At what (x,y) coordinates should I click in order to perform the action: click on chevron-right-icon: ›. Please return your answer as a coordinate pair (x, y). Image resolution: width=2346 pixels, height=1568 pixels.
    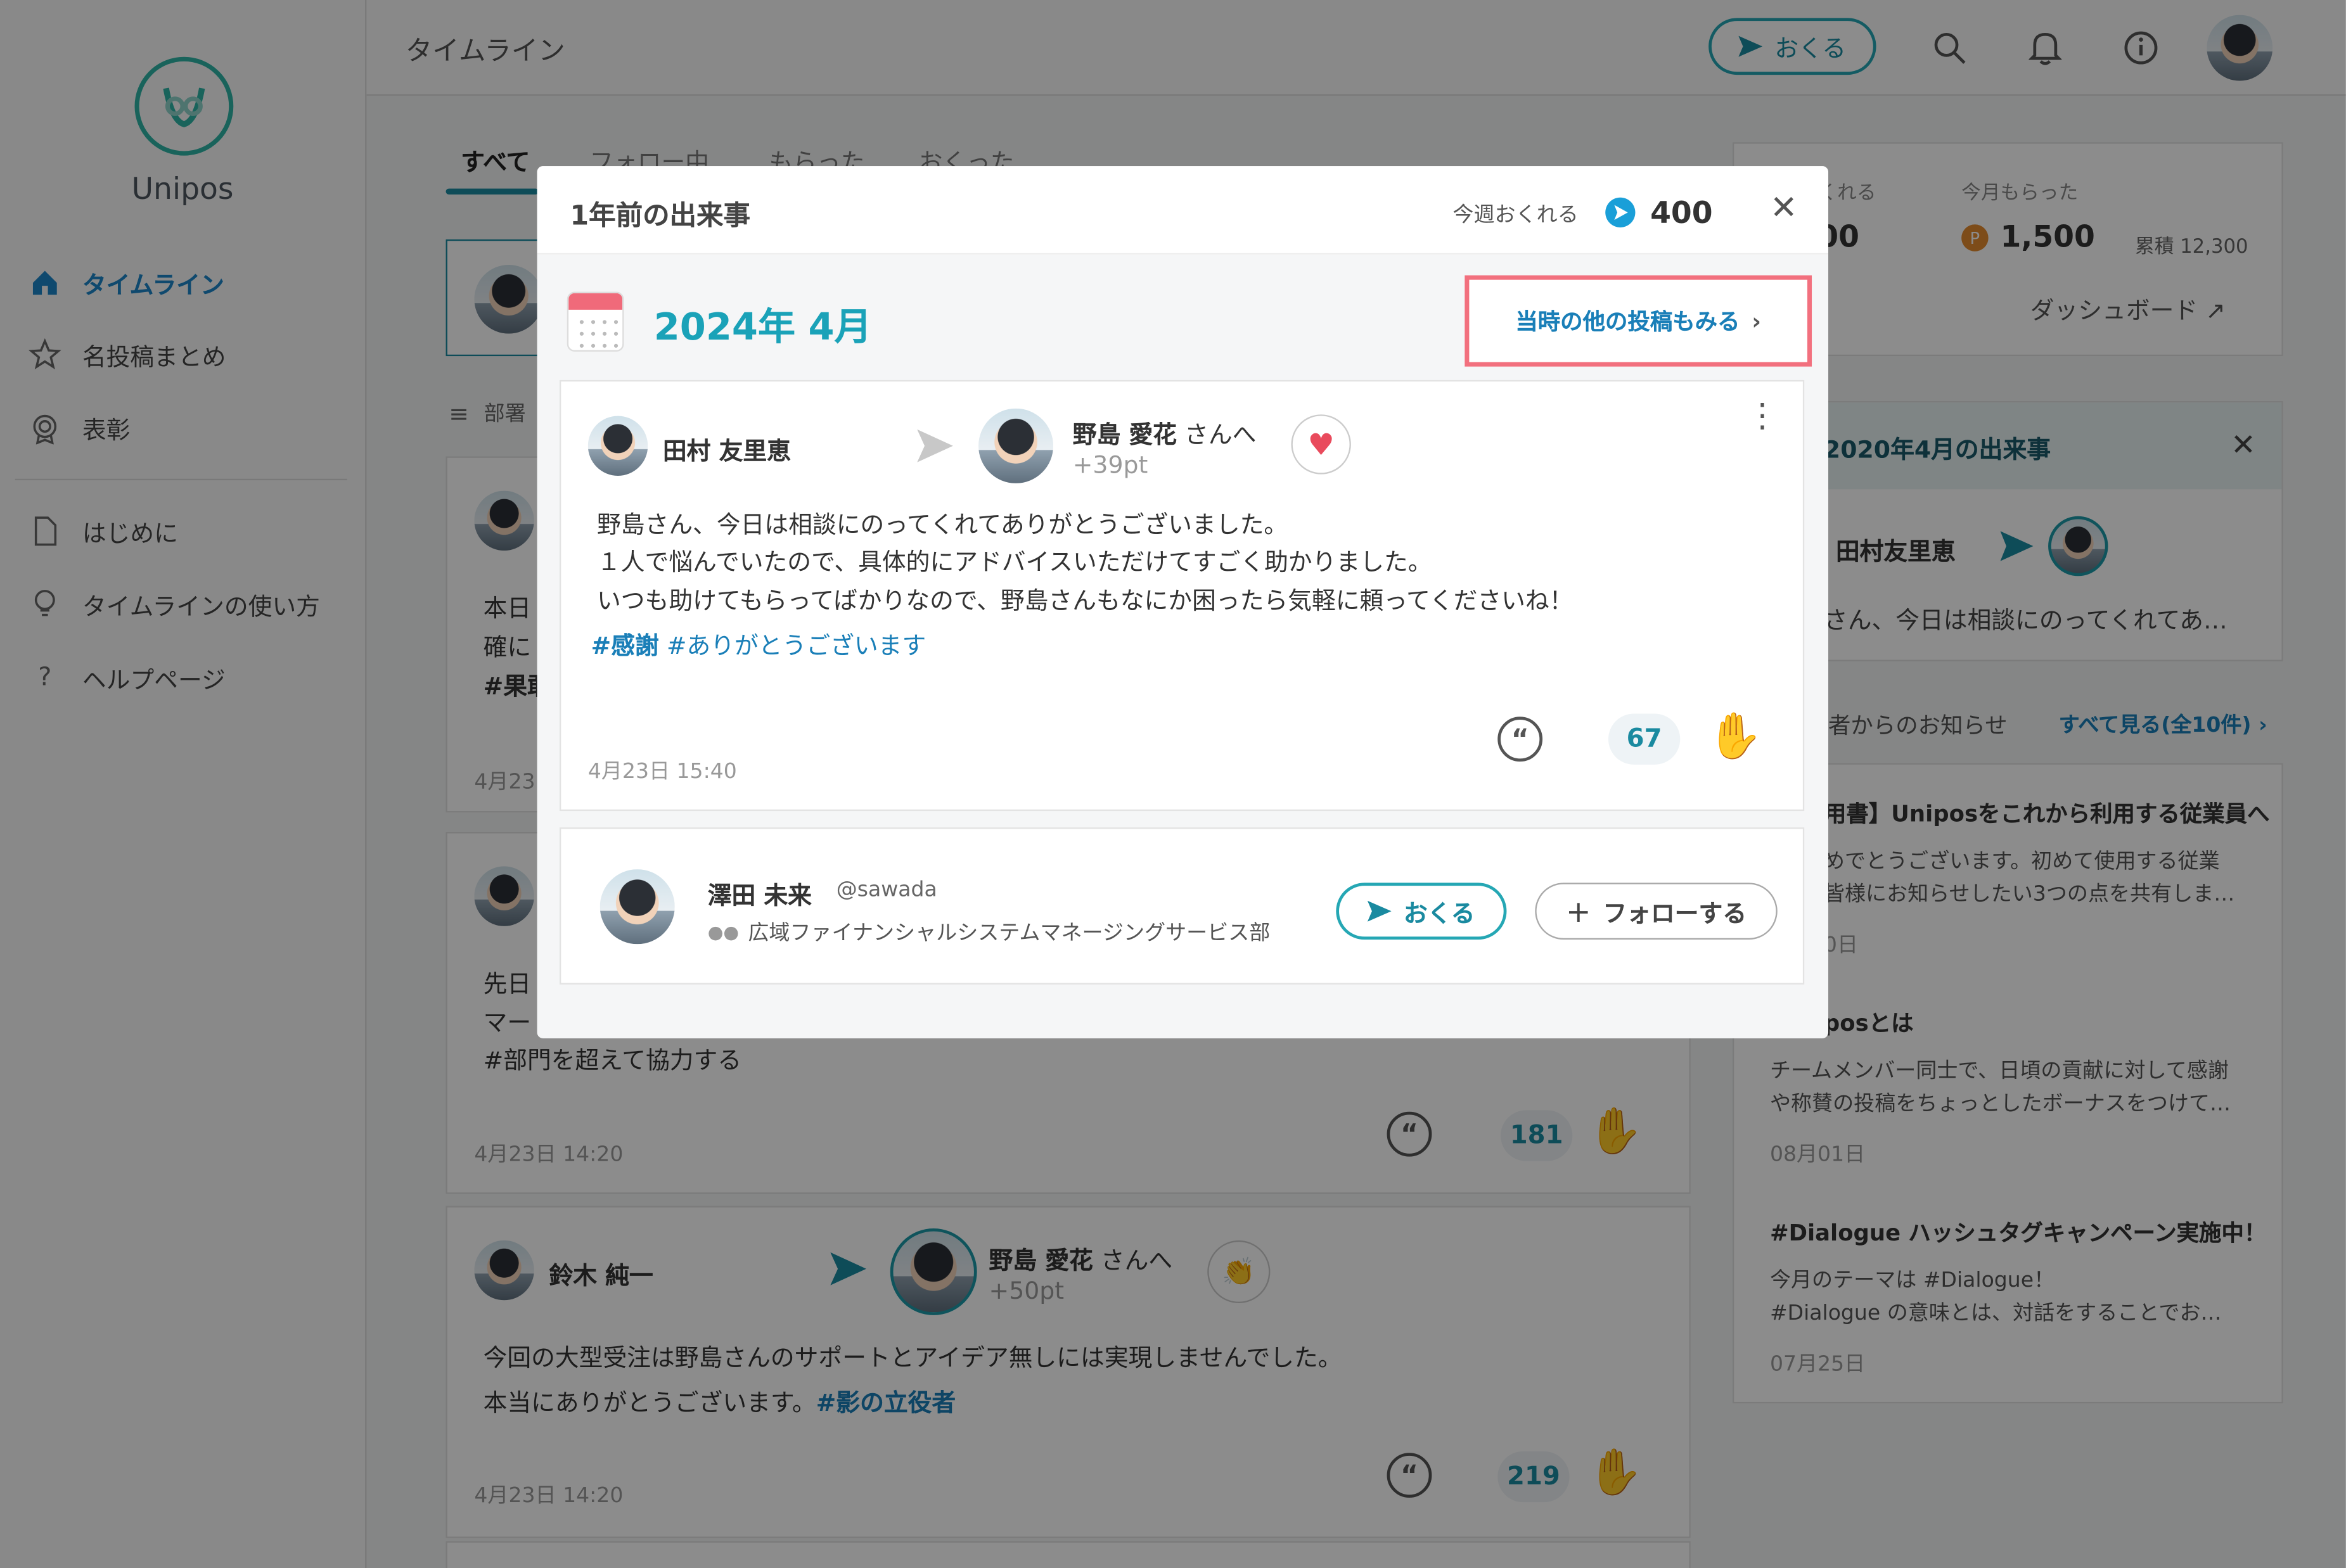
    Looking at the image, I should click on (1757, 321).